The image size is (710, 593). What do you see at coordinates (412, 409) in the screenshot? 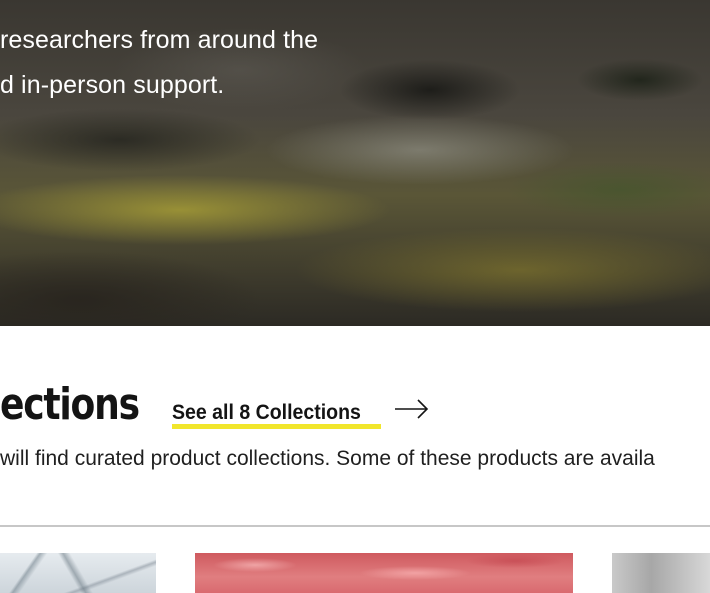
I see `arrow-right-icon` at bounding box center [412, 409].